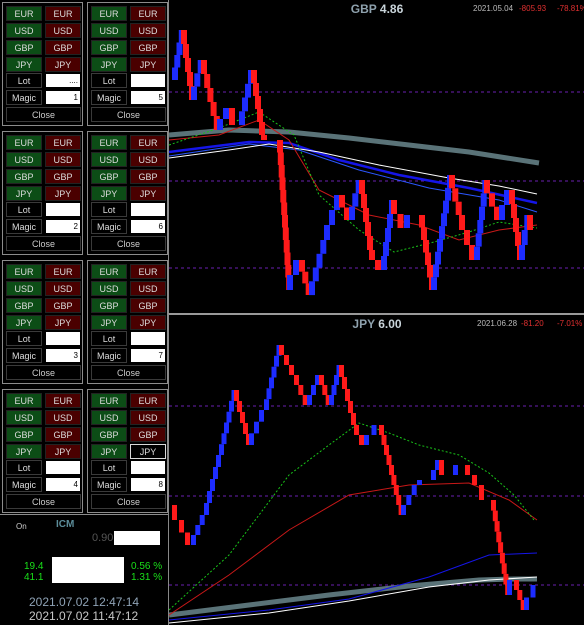 This screenshot has width=584, height=625. Describe the element at coordinates (137, 538) in the screenshot. I see `status-input` at that location.